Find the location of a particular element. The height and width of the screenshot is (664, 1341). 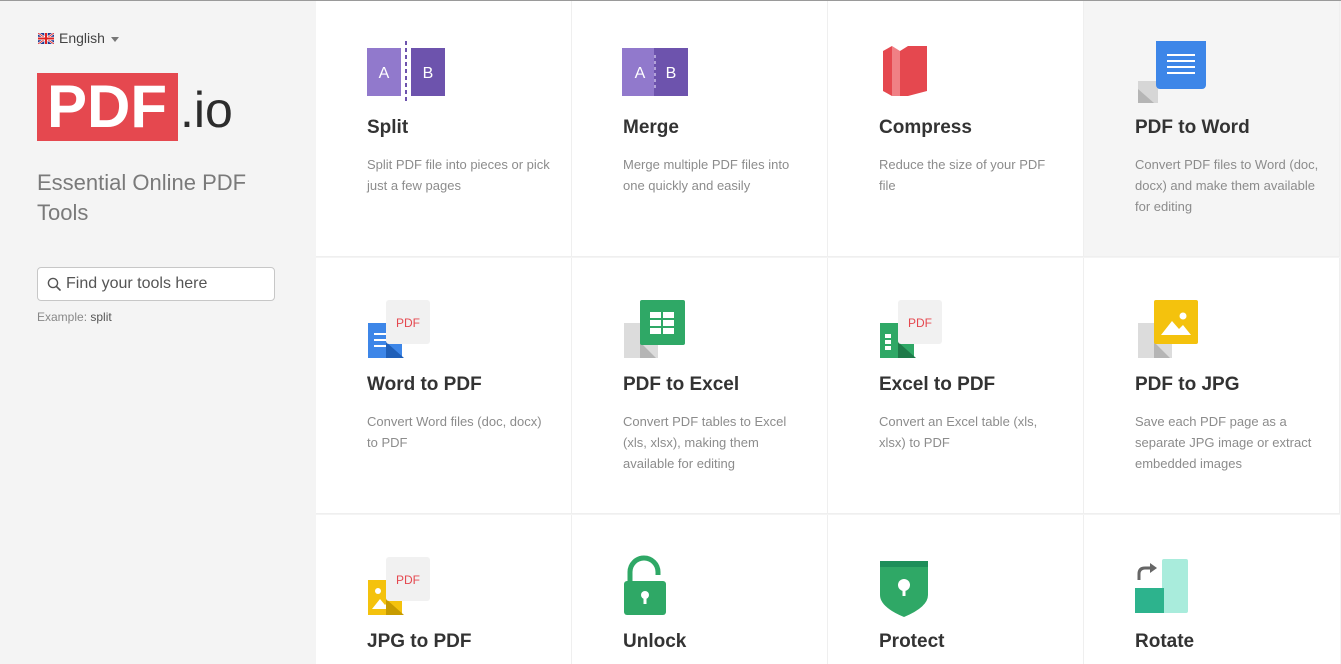

logo-suffix: .io is located at coordinates (206, 110).